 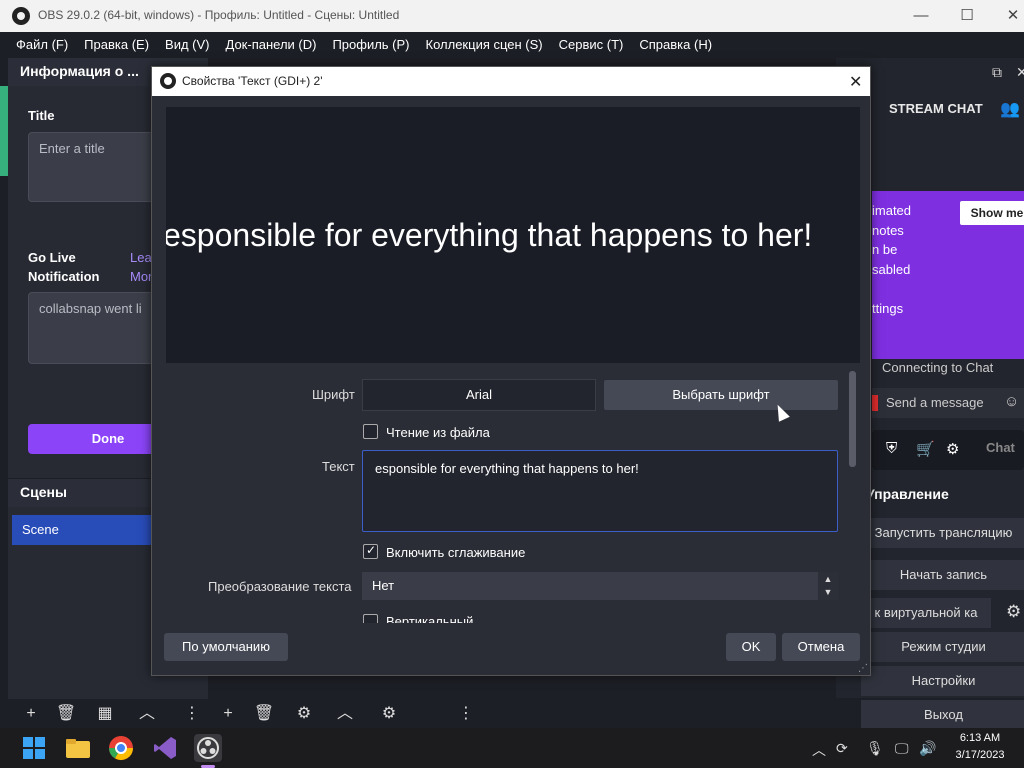 What do you see at coordinates (31, 714) in the screenshot?
I see `add-scene-icon: +` at bounding box center [31, 714].